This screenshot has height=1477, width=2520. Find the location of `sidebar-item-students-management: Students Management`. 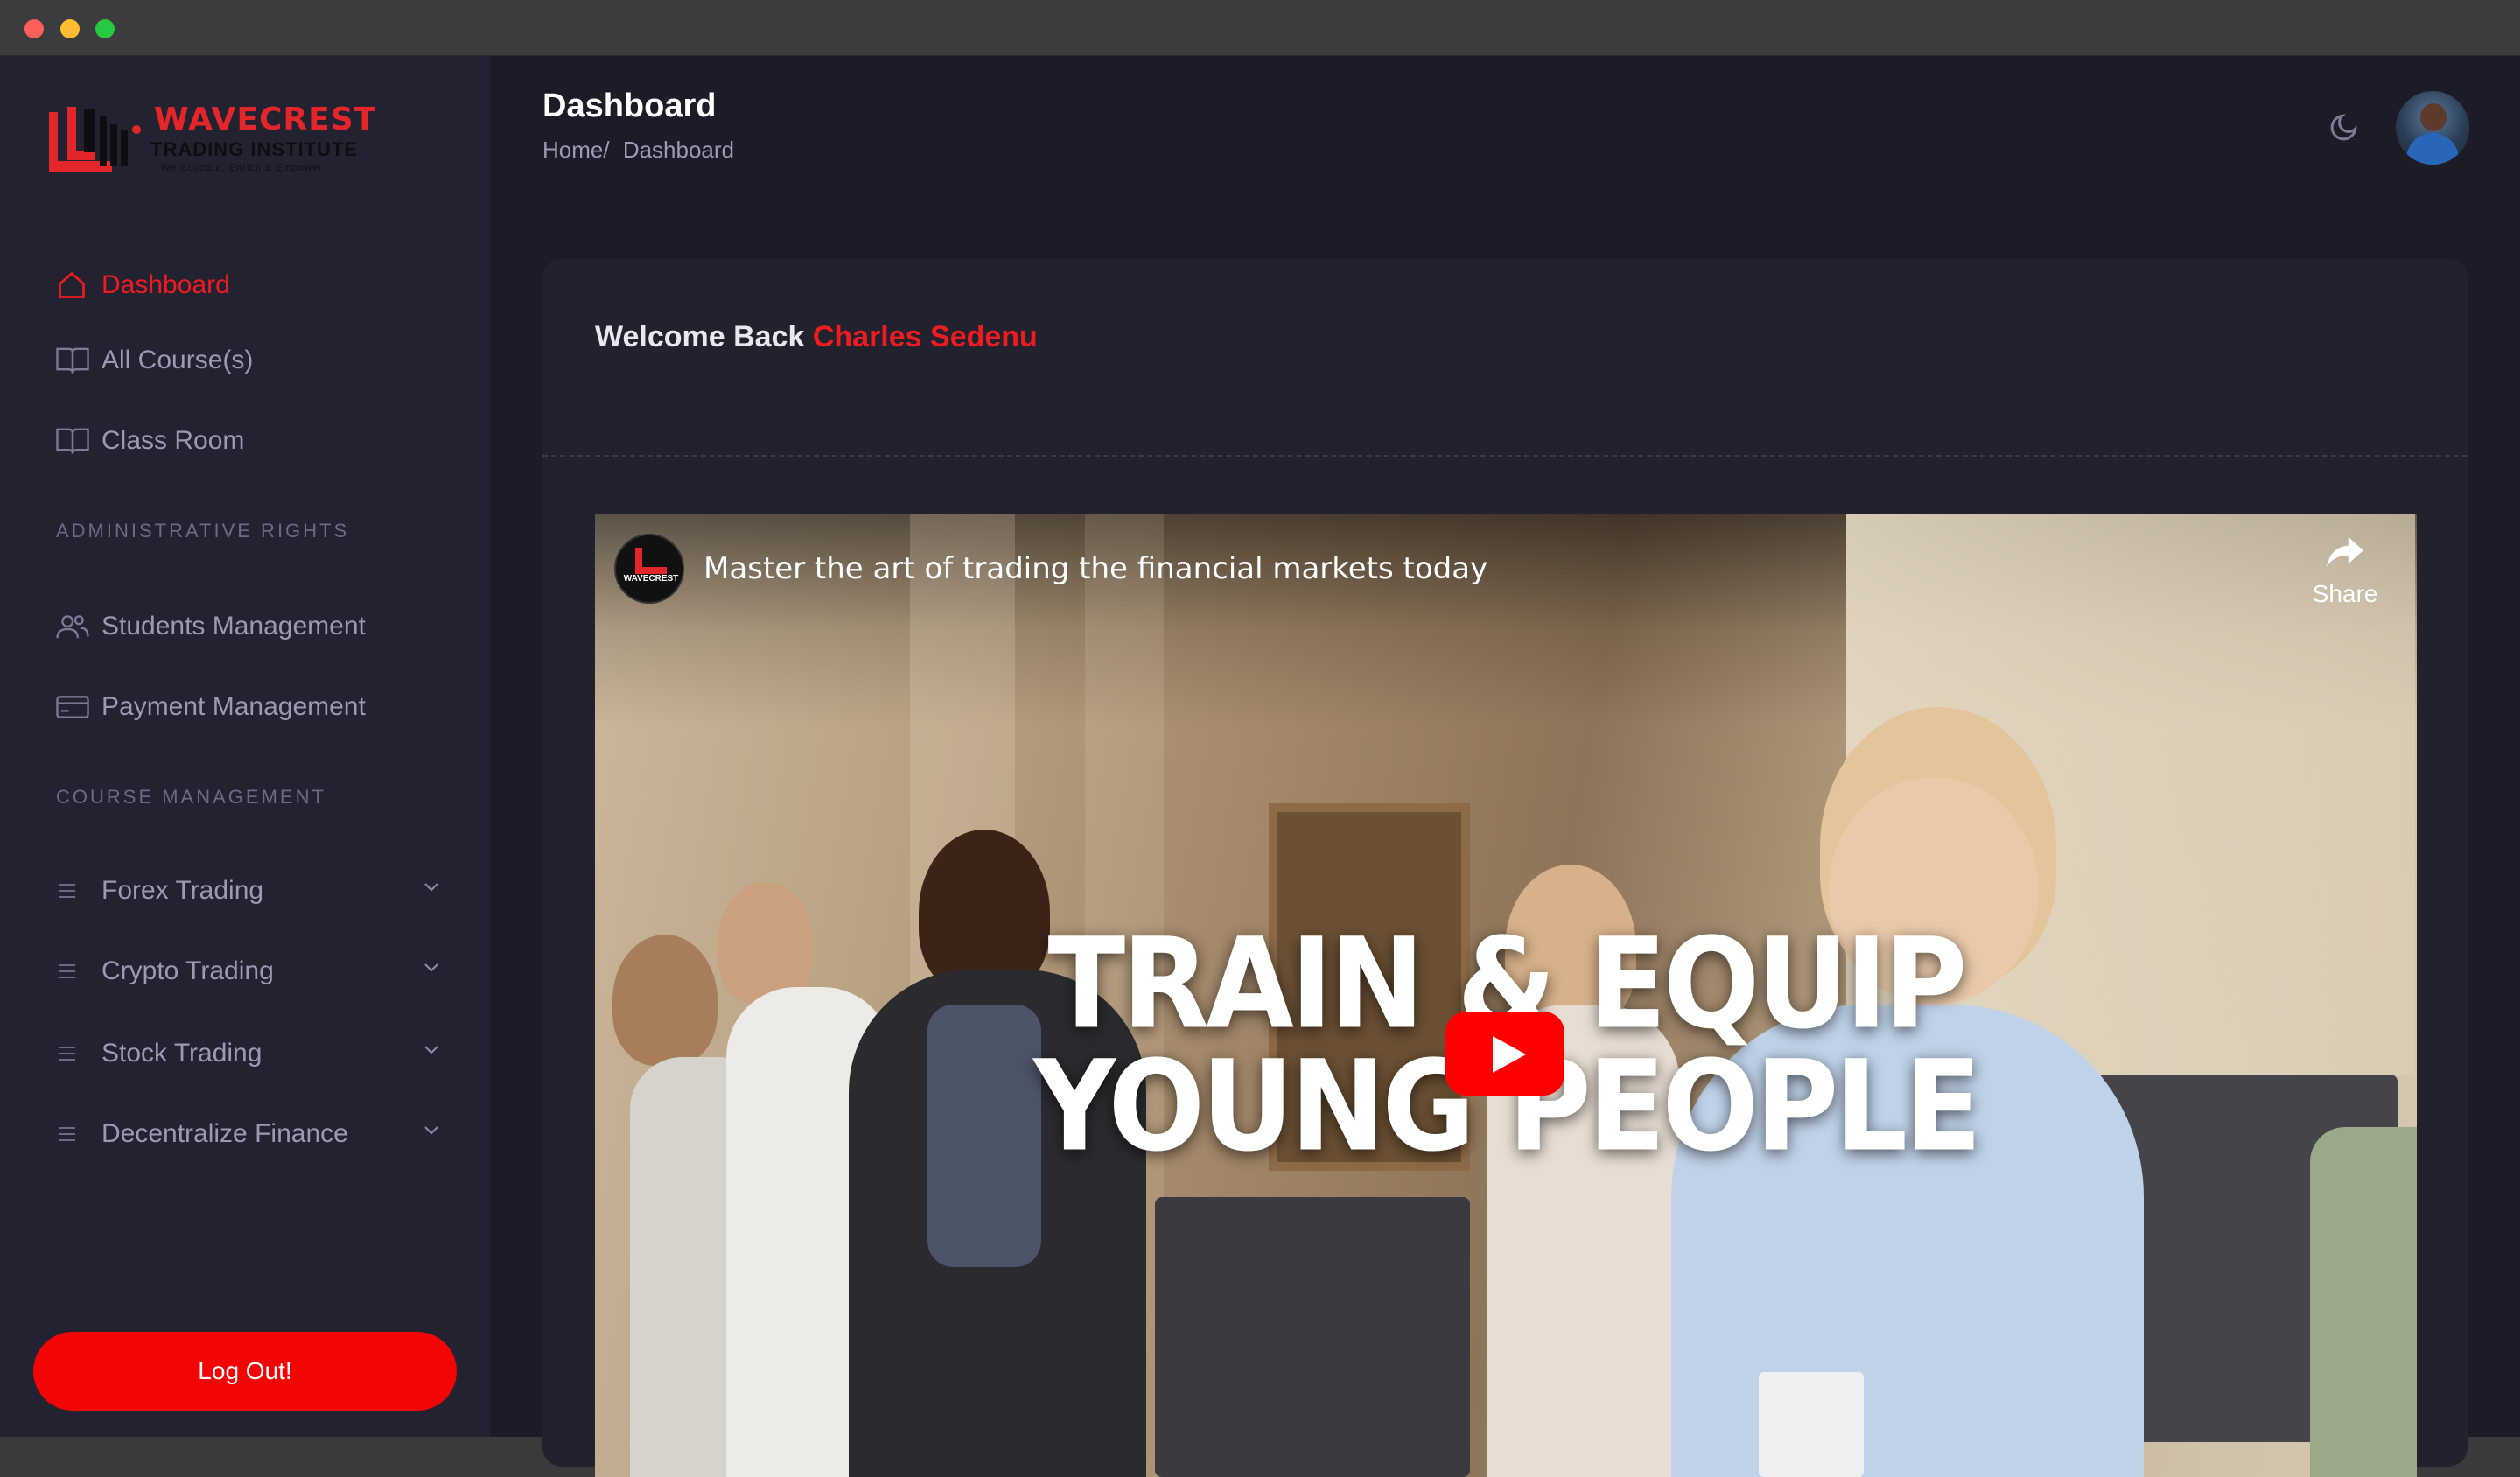

sidebar-item-students-management: Students Management is located at coordinates (248, 626).